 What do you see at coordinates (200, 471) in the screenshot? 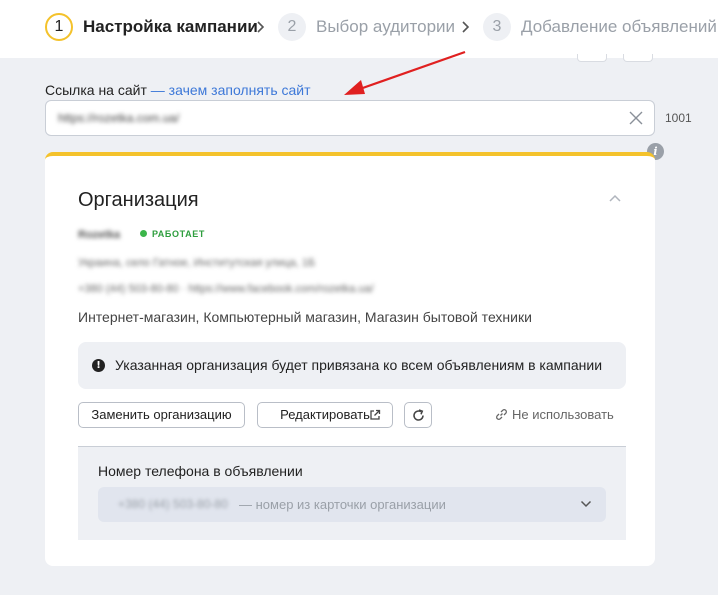
I see `phone-label: Номер телефона в объявлении` at bounding box center [200, 471].